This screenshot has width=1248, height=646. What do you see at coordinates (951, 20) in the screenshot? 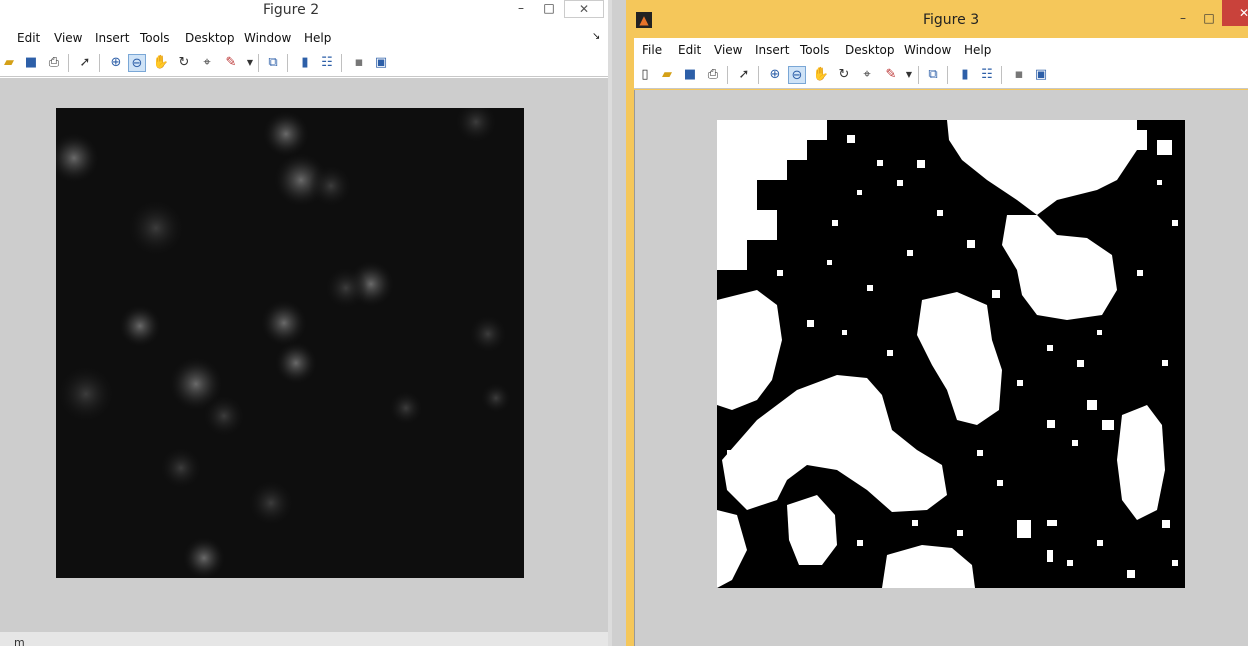
I see `figure-3-title: Figure 3` at bounding box center [951, 20].